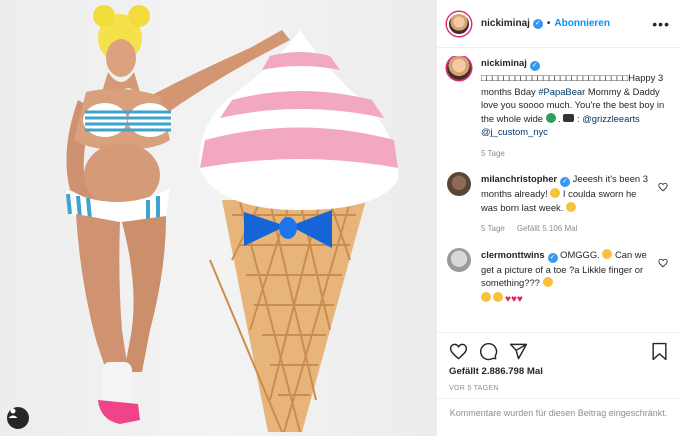  Describe the element at coordinates (504, 62) in the screenshot. I see `caption-username: nickiminaj` at that location.